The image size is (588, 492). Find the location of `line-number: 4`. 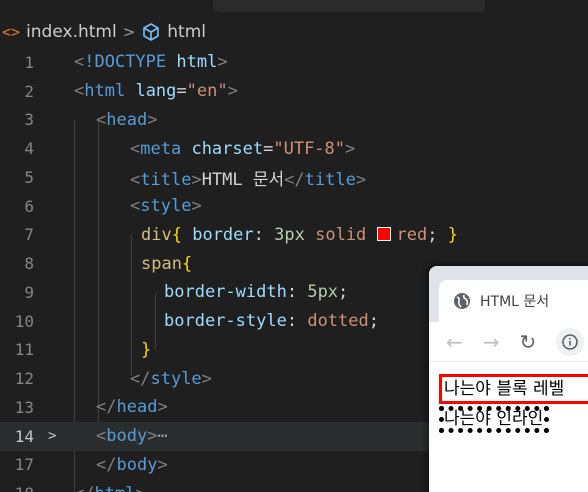

line-number: 4 is located at coordinates (29, 149).